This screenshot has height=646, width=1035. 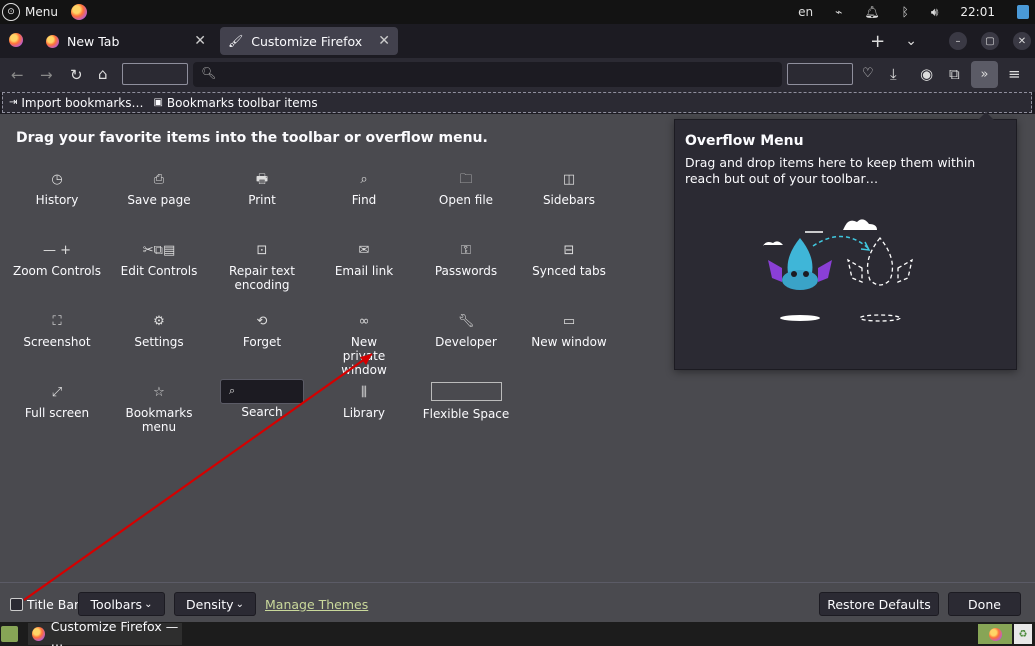 What do you see at coordinates (364, 189) in the screenshot?
I see `palette-item-find: ⌕ Find` at bounding box center [364, 189].